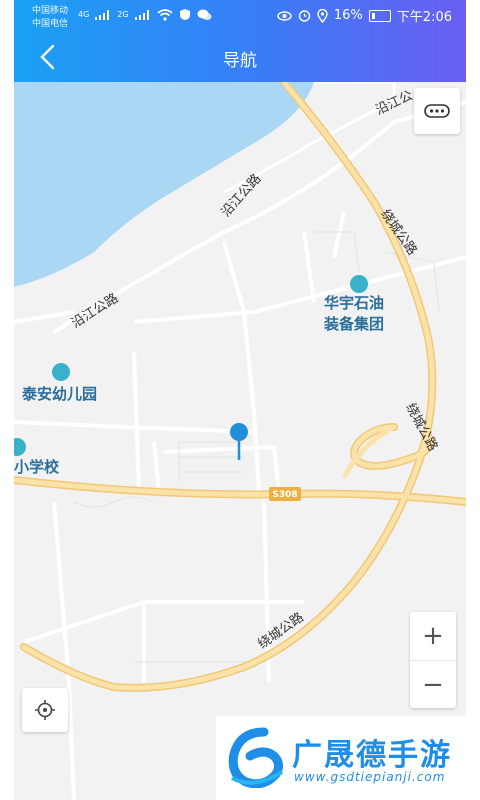 Image resolution: width=480 pixels, height=800 pixels. Describe the element at coordinates (50, 11) in the screenshot. I see `carrier-1: 中国移动` at that location.